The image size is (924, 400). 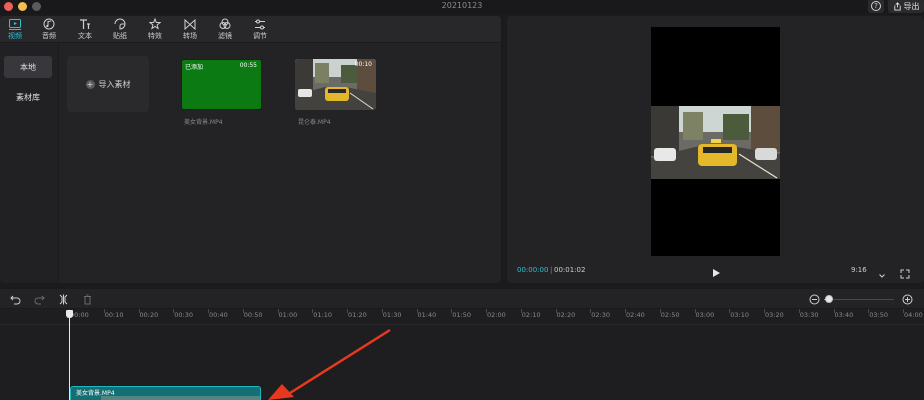 What do you see at coordinates (114, 315) in the screenshot?
I see `ruler-tick-label: 00:10` at bounding box center [114, 315].